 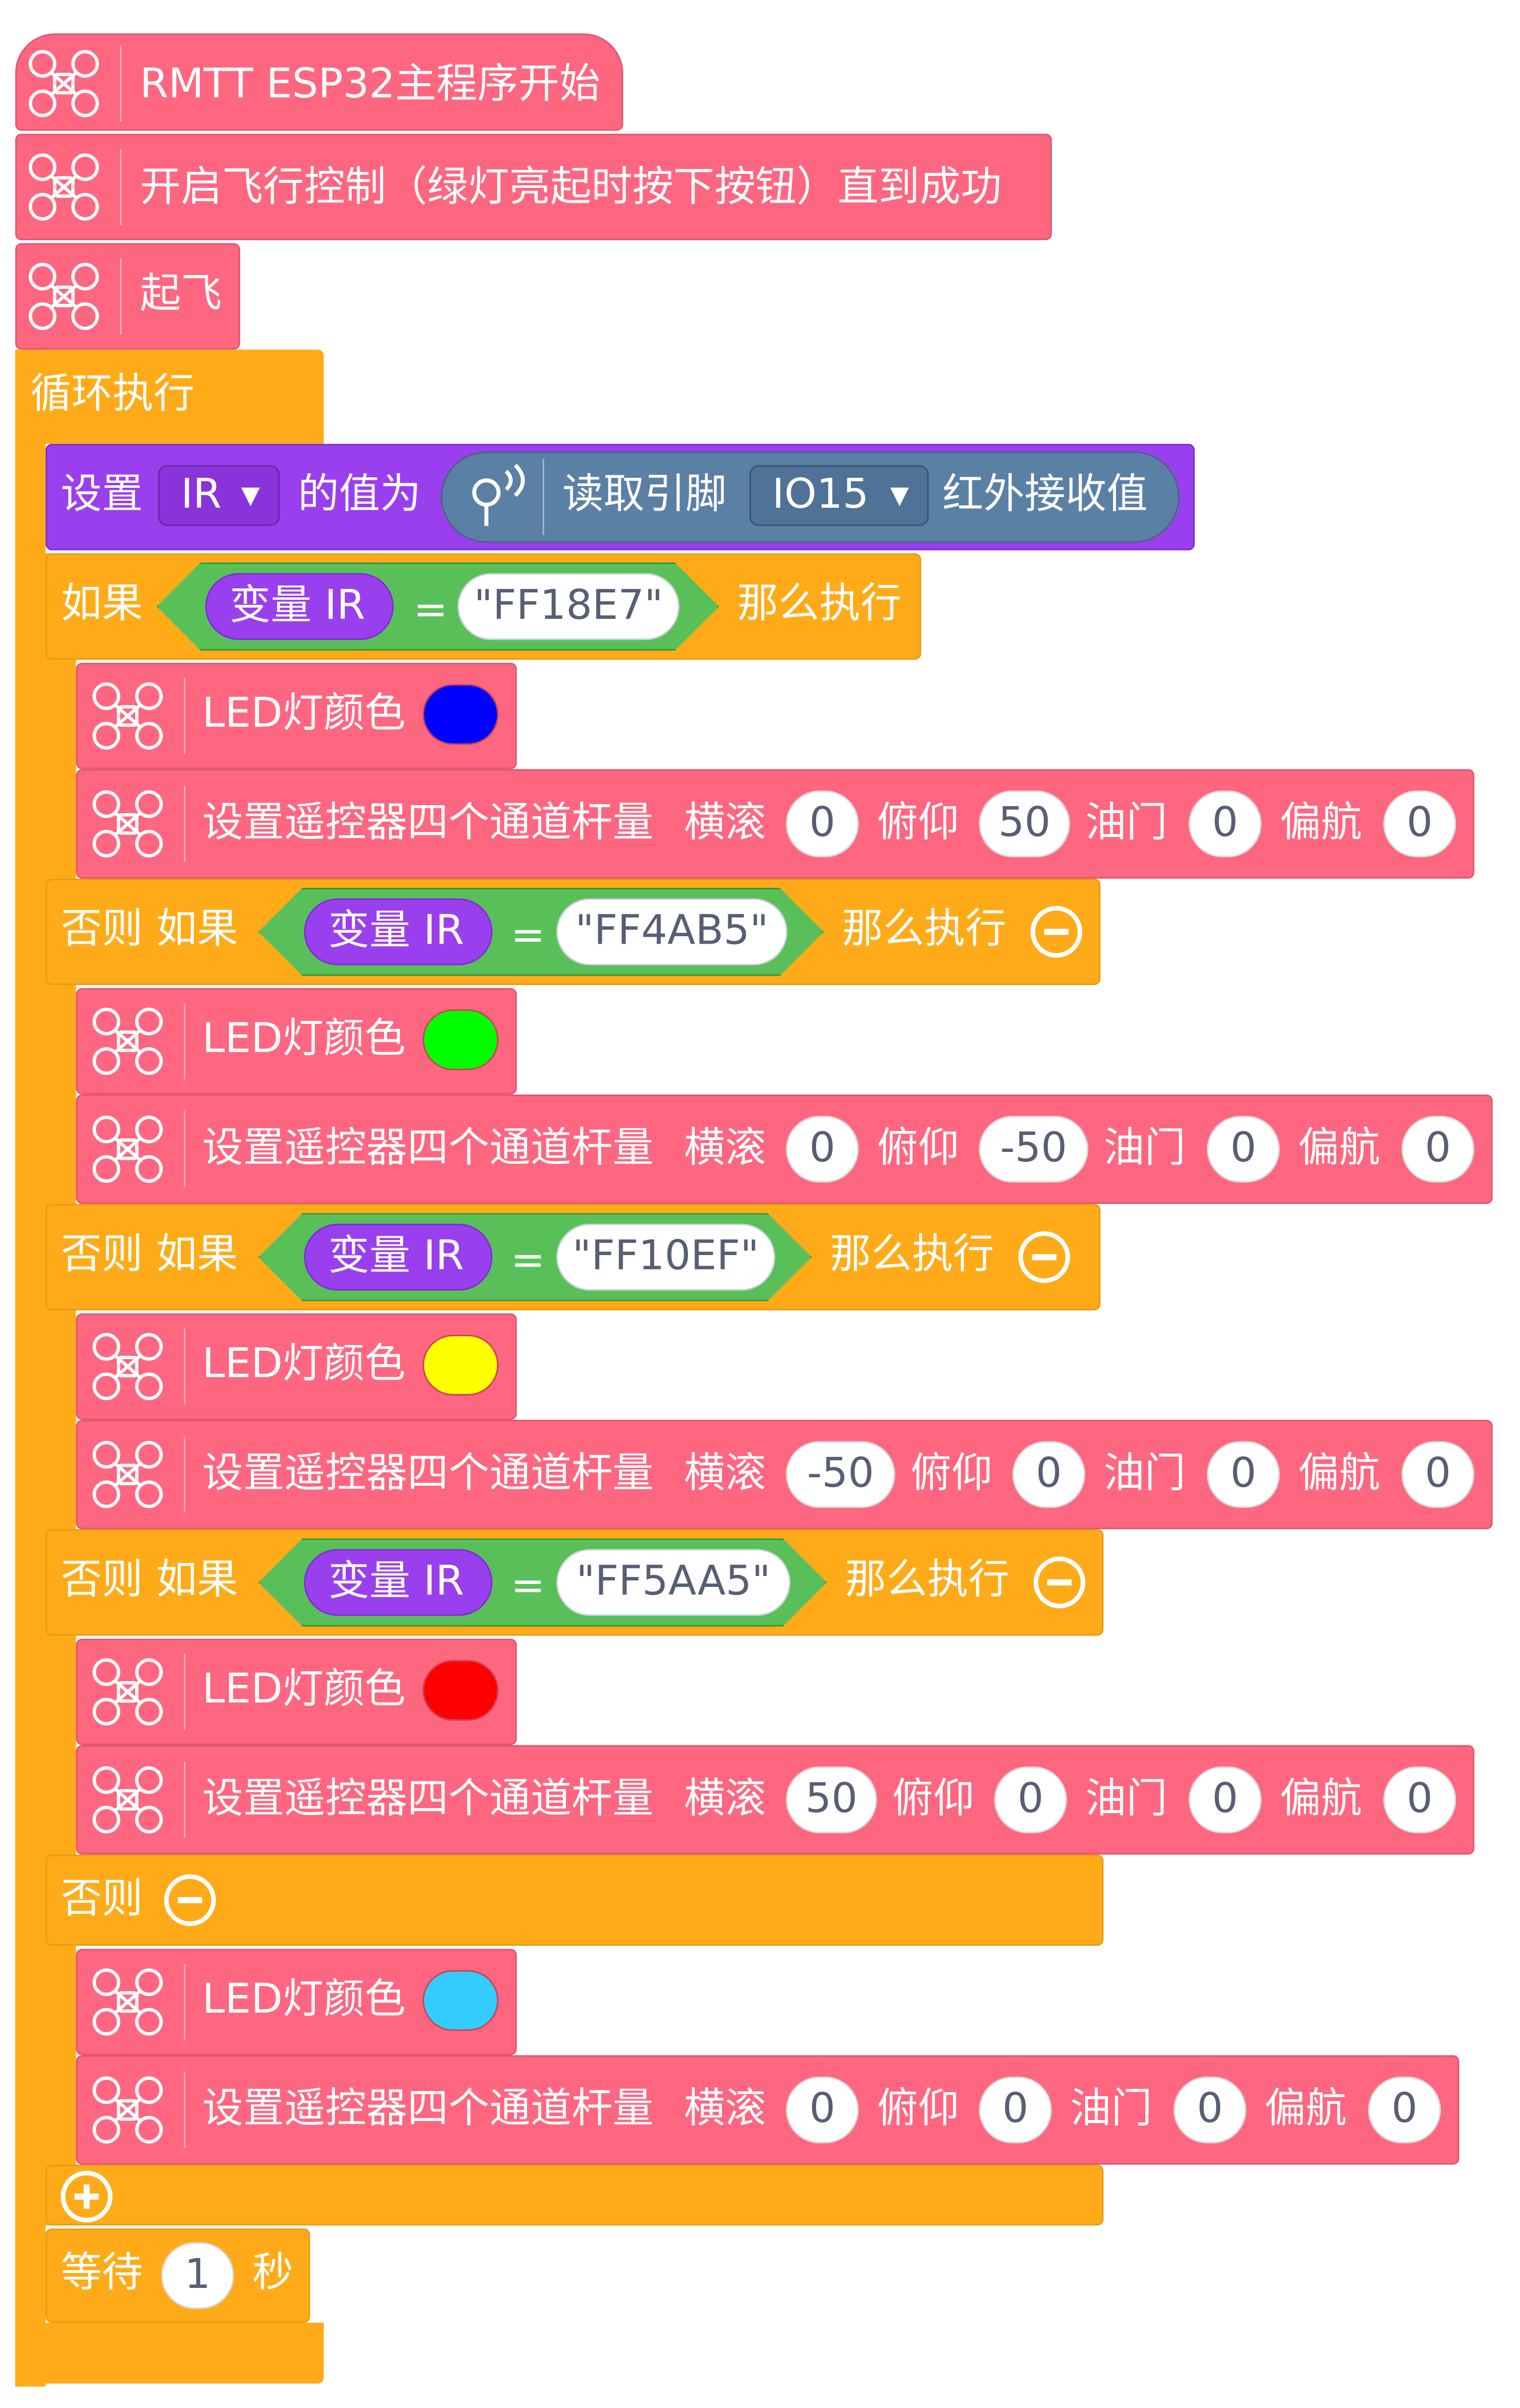 What do you see at coordinates (911, 1254) in the screenshot?
I see `then-label-3: 那么执行` at bounding box center [911, 1254].